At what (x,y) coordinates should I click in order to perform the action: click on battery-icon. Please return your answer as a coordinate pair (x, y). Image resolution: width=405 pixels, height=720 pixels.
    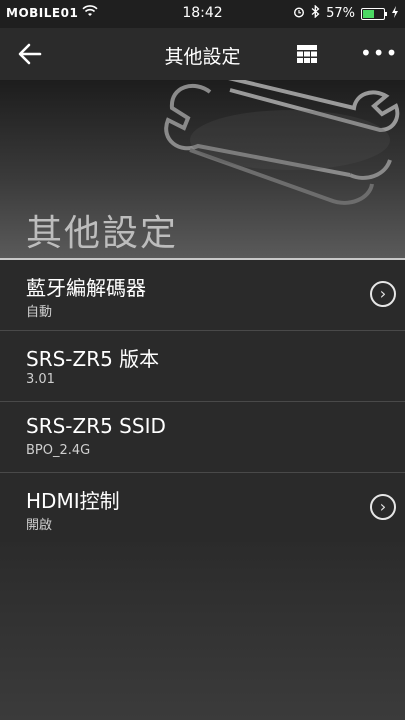
    Looking at the image, I should click on (374, 13).